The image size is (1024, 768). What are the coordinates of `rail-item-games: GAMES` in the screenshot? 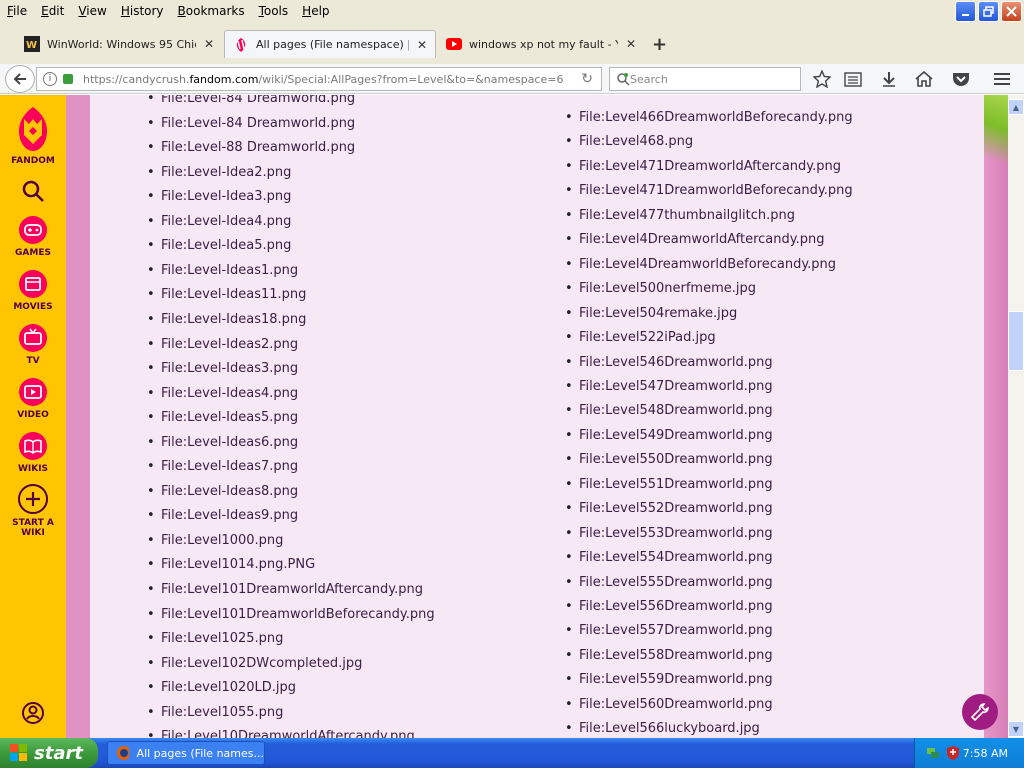 It's located at (33, 236).